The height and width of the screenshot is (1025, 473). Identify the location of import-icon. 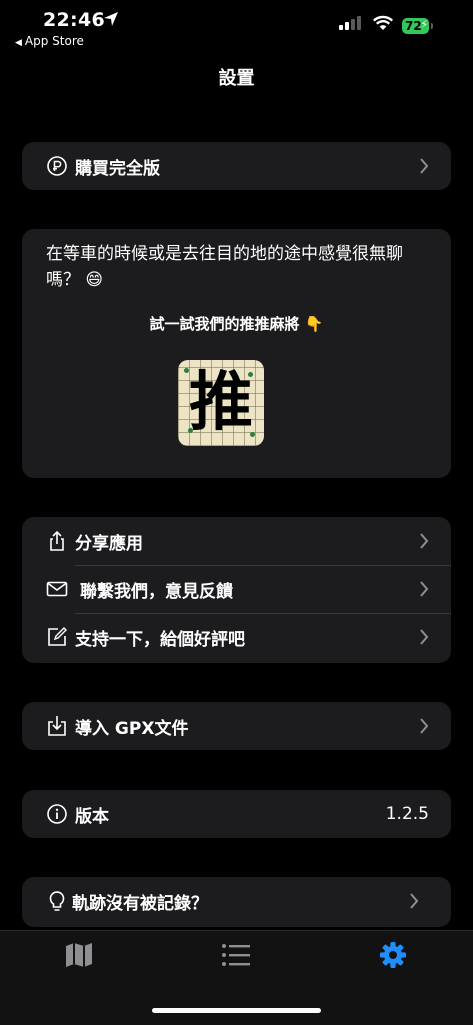
(57, 726).